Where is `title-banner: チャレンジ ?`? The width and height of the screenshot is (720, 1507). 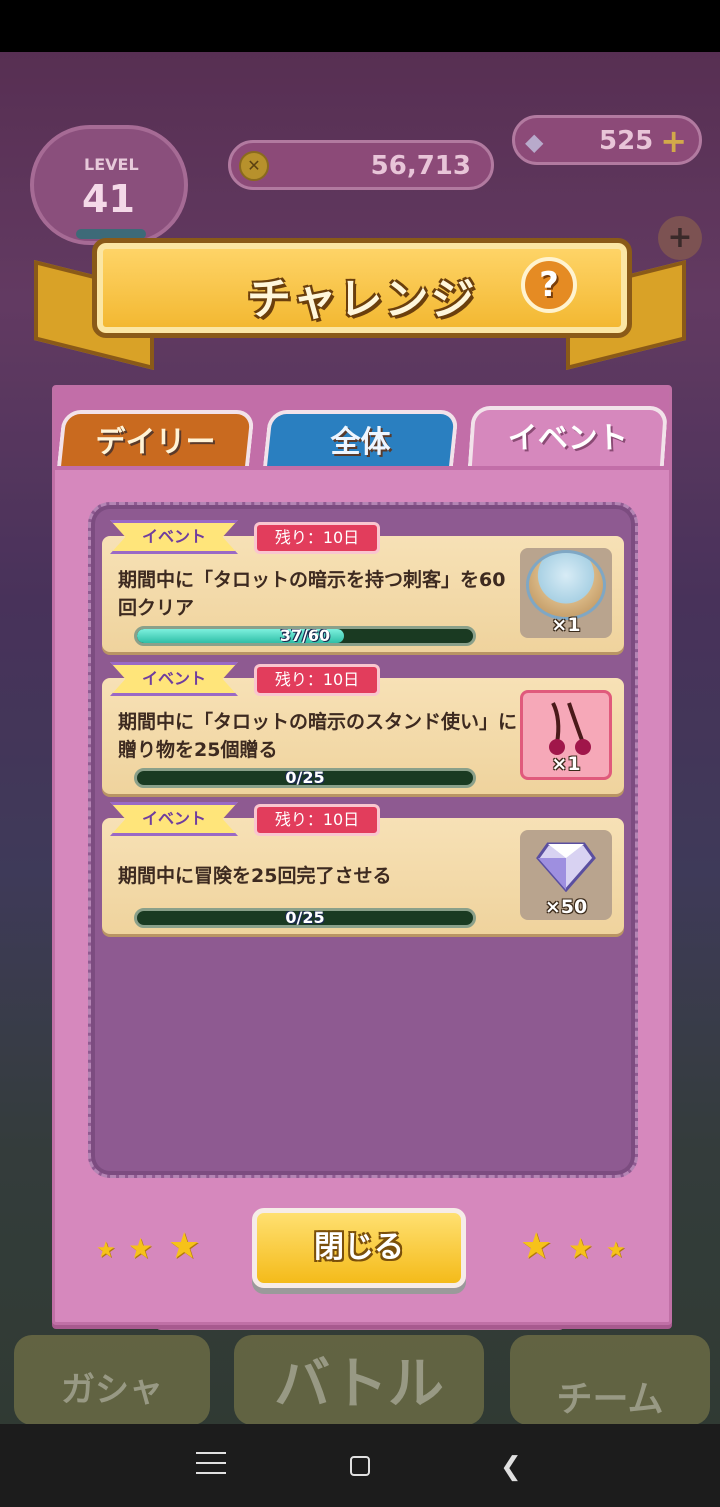
title-banner: チャレンジ ? is located at coordinates (362, 288).